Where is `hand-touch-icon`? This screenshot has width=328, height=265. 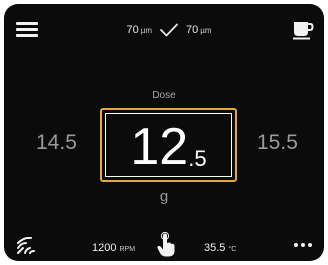 hand-touch-icon is located at coordinates (166, 245).